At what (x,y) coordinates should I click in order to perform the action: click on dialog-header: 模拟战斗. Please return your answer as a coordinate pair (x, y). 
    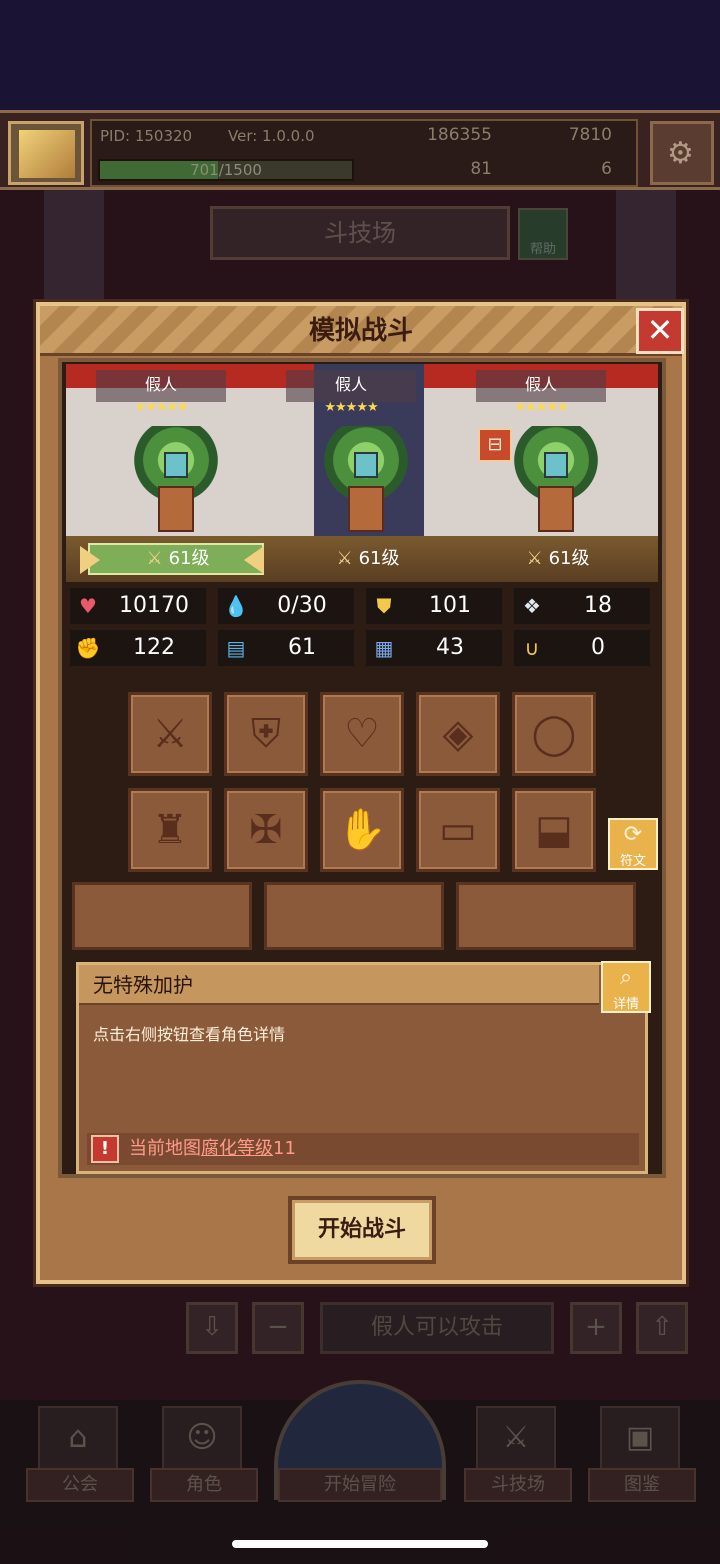
    Looking at the image, I should click on (361, 331).